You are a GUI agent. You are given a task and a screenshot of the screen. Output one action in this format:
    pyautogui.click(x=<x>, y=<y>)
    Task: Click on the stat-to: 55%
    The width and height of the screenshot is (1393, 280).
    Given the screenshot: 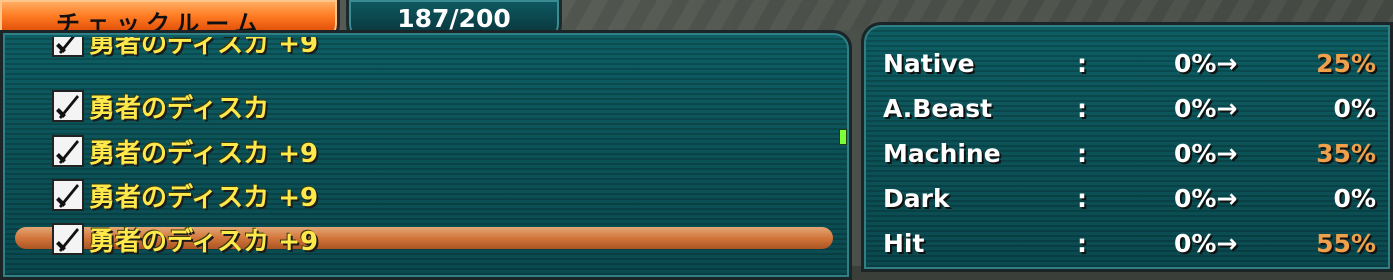 What is the action you would take?
    pyautogui.click(x=1346, y=243)
    